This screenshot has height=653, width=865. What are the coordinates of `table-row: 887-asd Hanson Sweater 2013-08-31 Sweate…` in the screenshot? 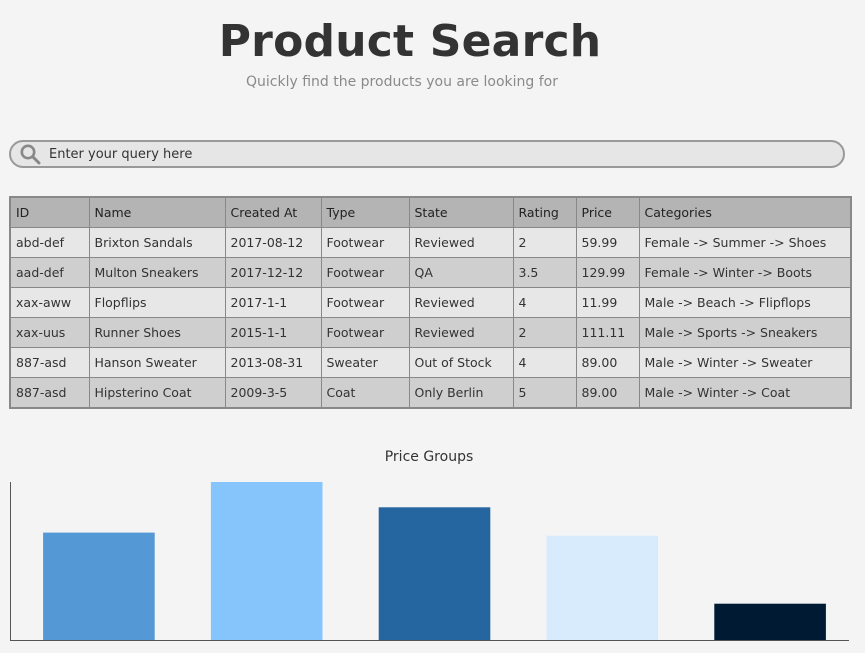 It's located at (430, 362).